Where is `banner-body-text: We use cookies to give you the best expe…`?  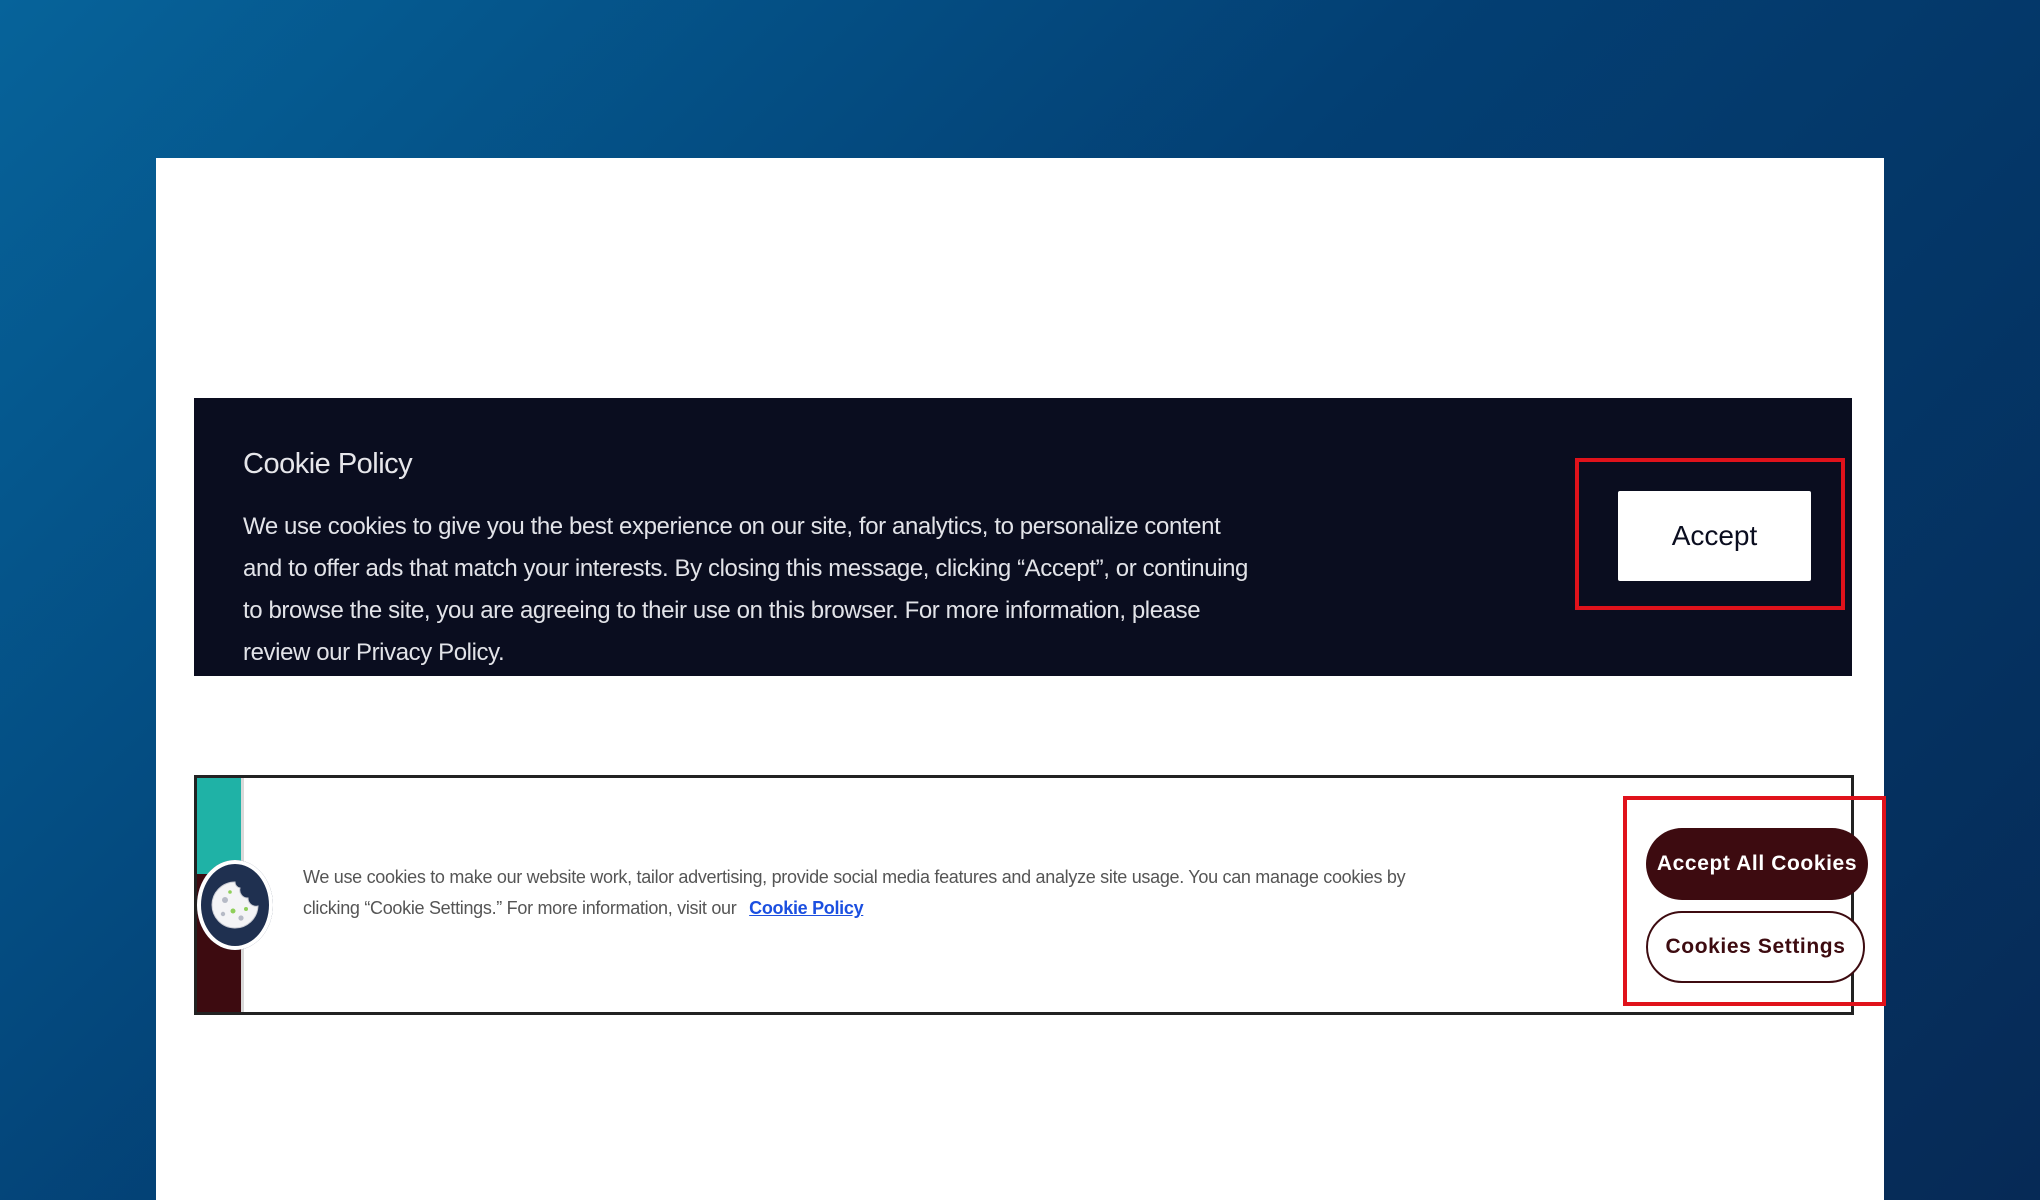 banner-body-text: We use cookies to give you the best expe… is located at coordinates (745, 589).